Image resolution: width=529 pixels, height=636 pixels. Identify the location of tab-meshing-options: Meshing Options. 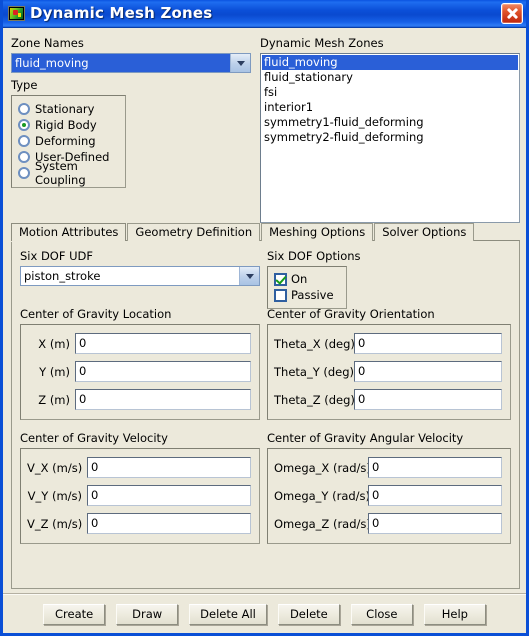
(317, 232).